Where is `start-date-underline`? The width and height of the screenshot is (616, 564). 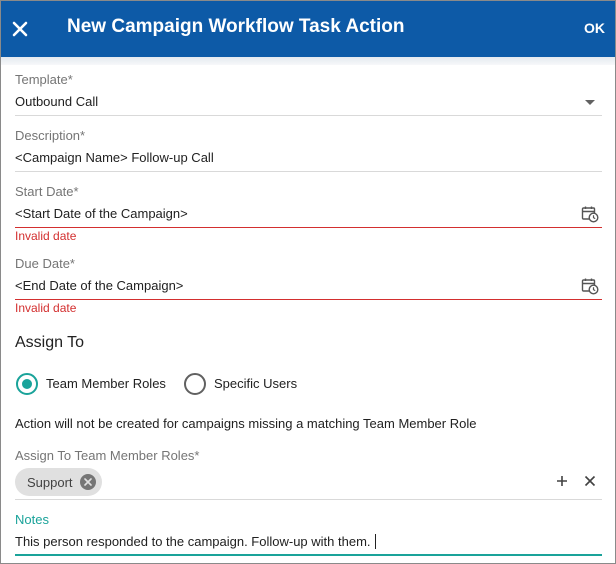
start-date-underline is located at coordinates (308, 227).